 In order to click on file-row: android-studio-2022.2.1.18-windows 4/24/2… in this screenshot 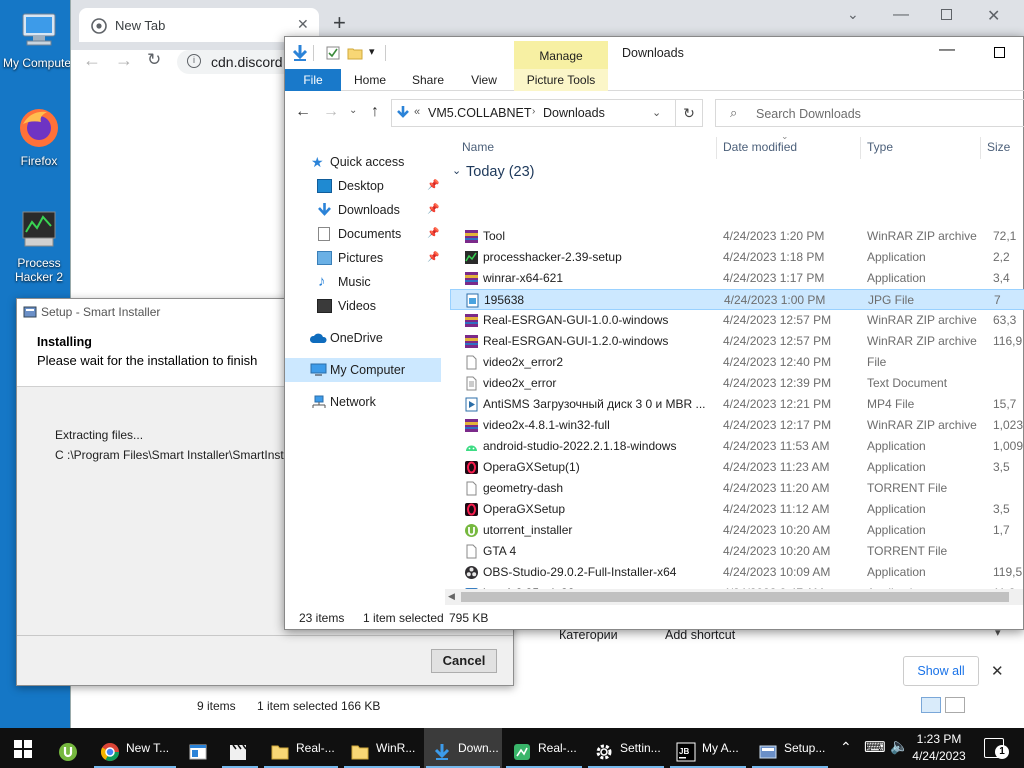, I will do `click(737, 446)`.